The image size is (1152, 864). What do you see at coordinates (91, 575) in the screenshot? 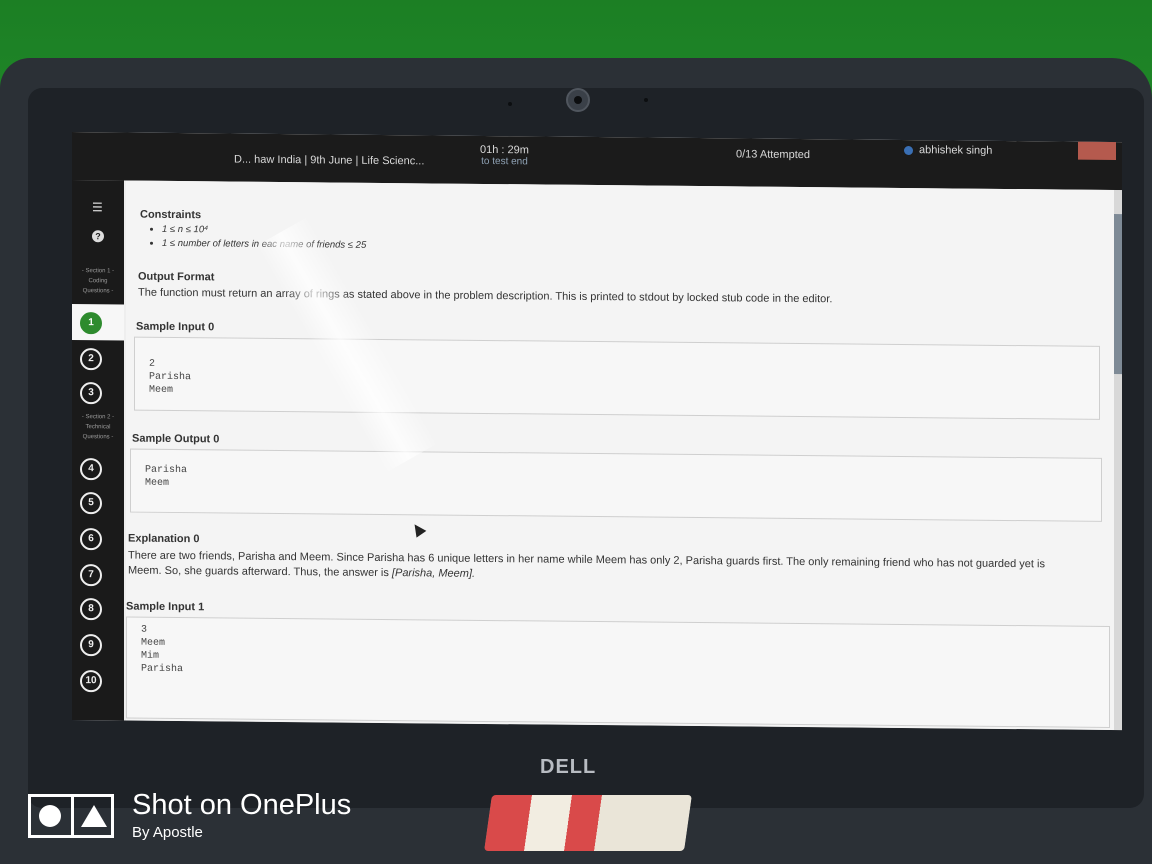
I see `question-7-button: 7` at bounding box center [91, 575].